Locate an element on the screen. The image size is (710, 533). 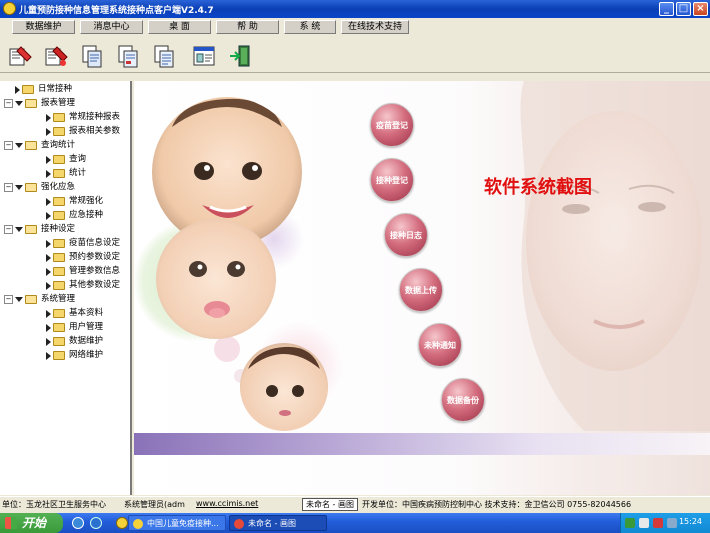
tree-node-data-maintenance: 数据维护 is located at coordinates (74, 341).